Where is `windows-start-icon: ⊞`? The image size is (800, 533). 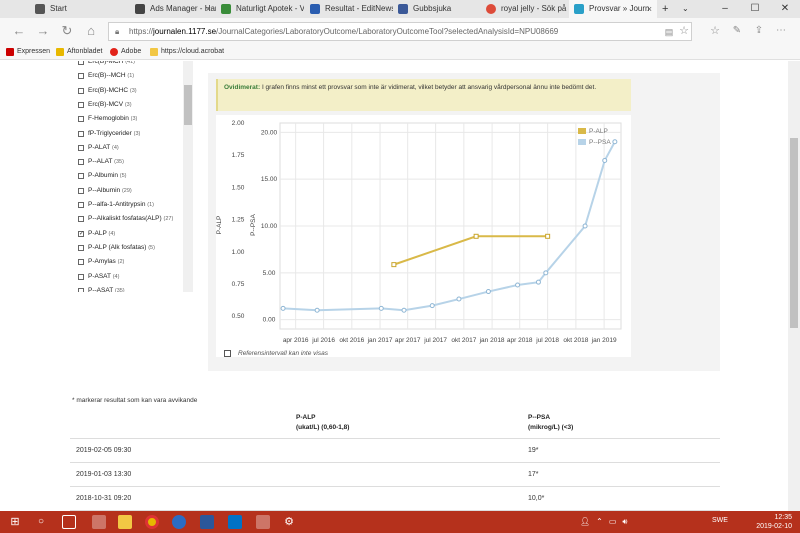 windows-start-icon: ⊞ is located at coordinates (15, 522).